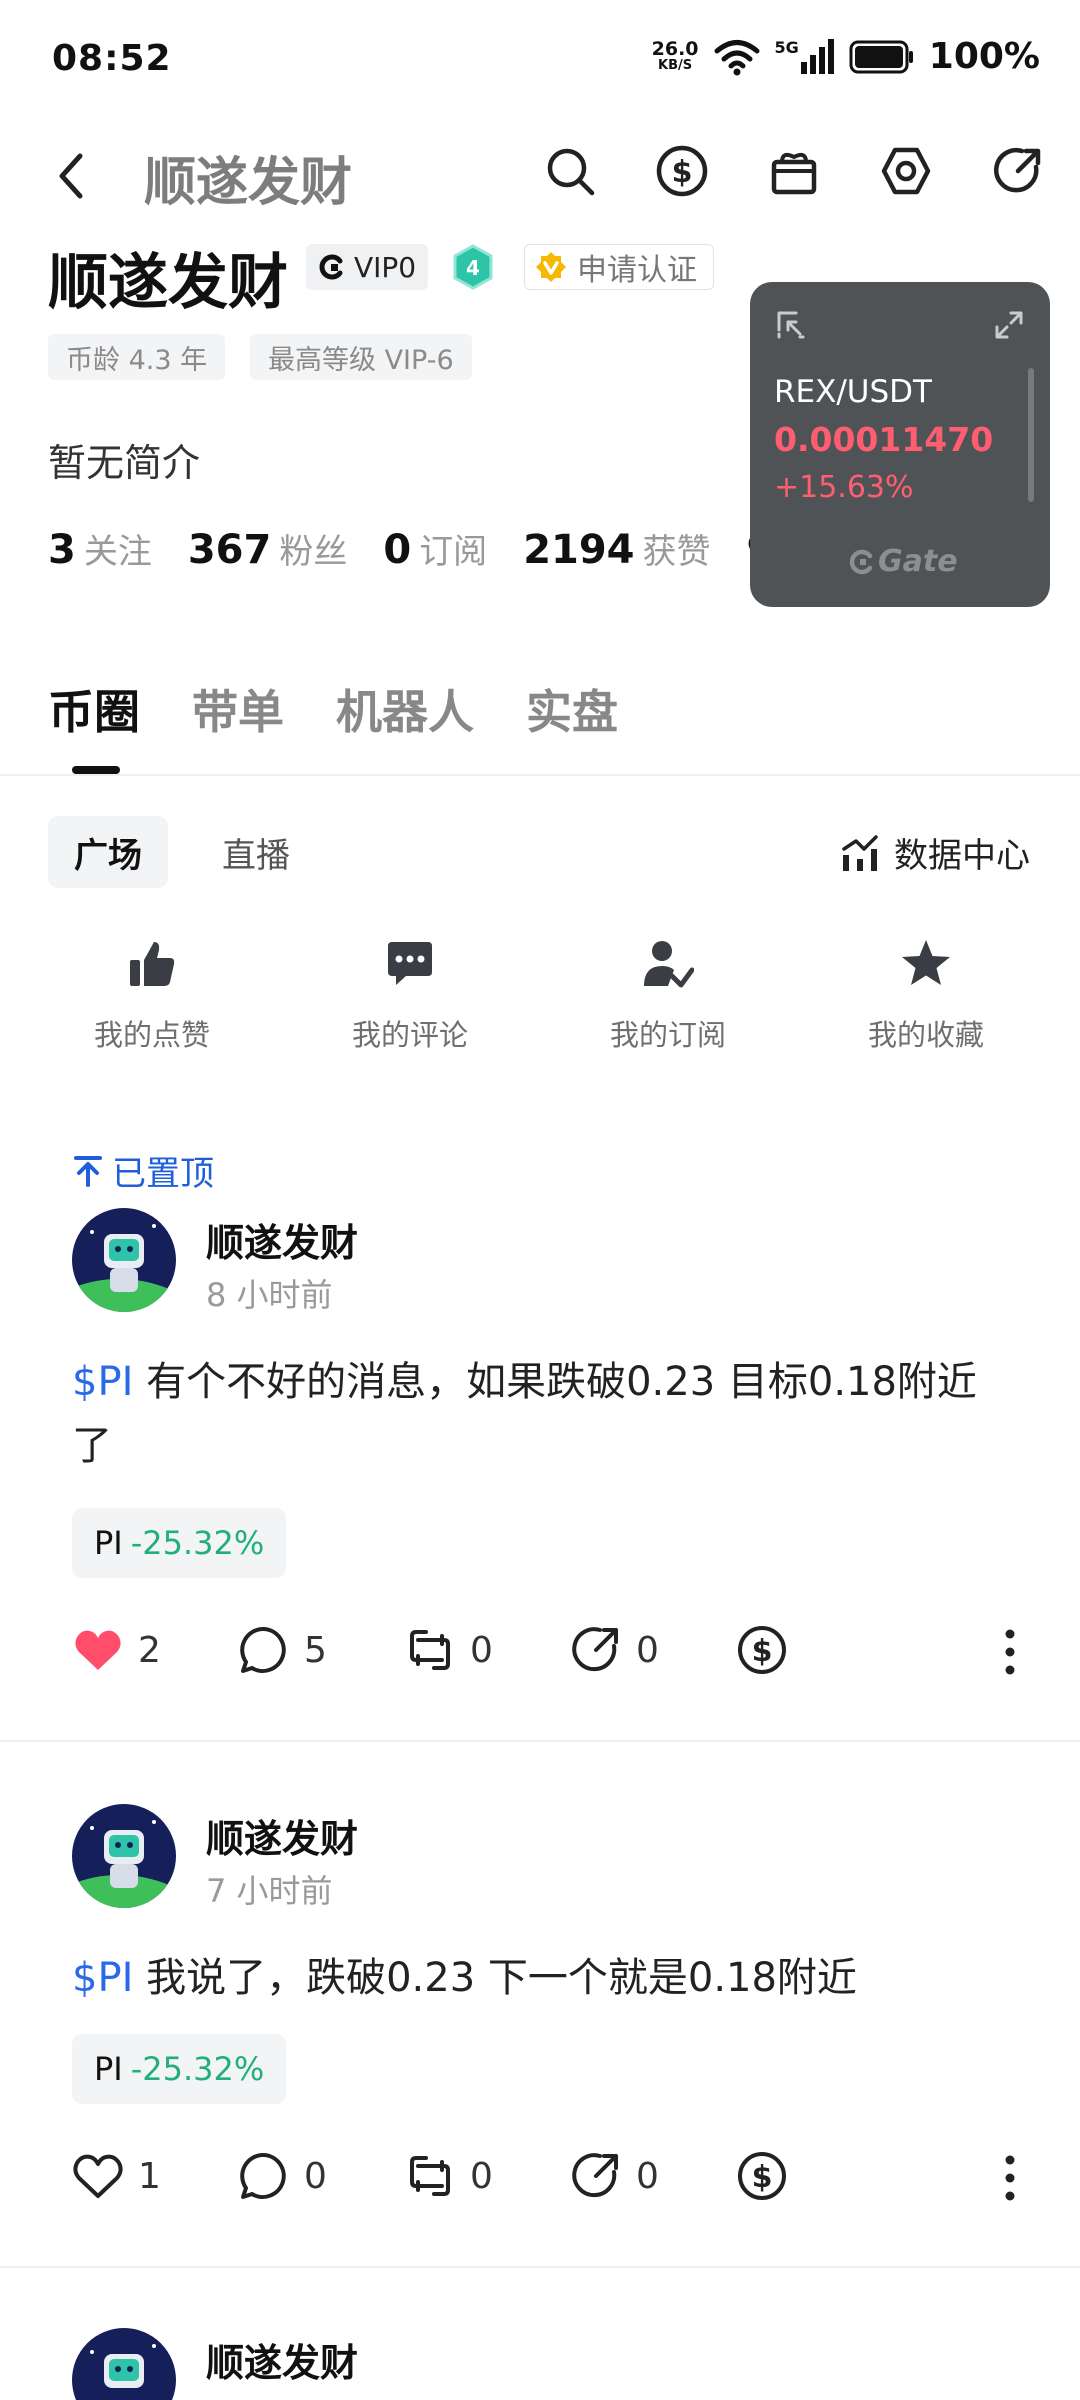 The height and width of the screenshot is (2400, 1080). I want to click on comment-icon, so click(410, 964).